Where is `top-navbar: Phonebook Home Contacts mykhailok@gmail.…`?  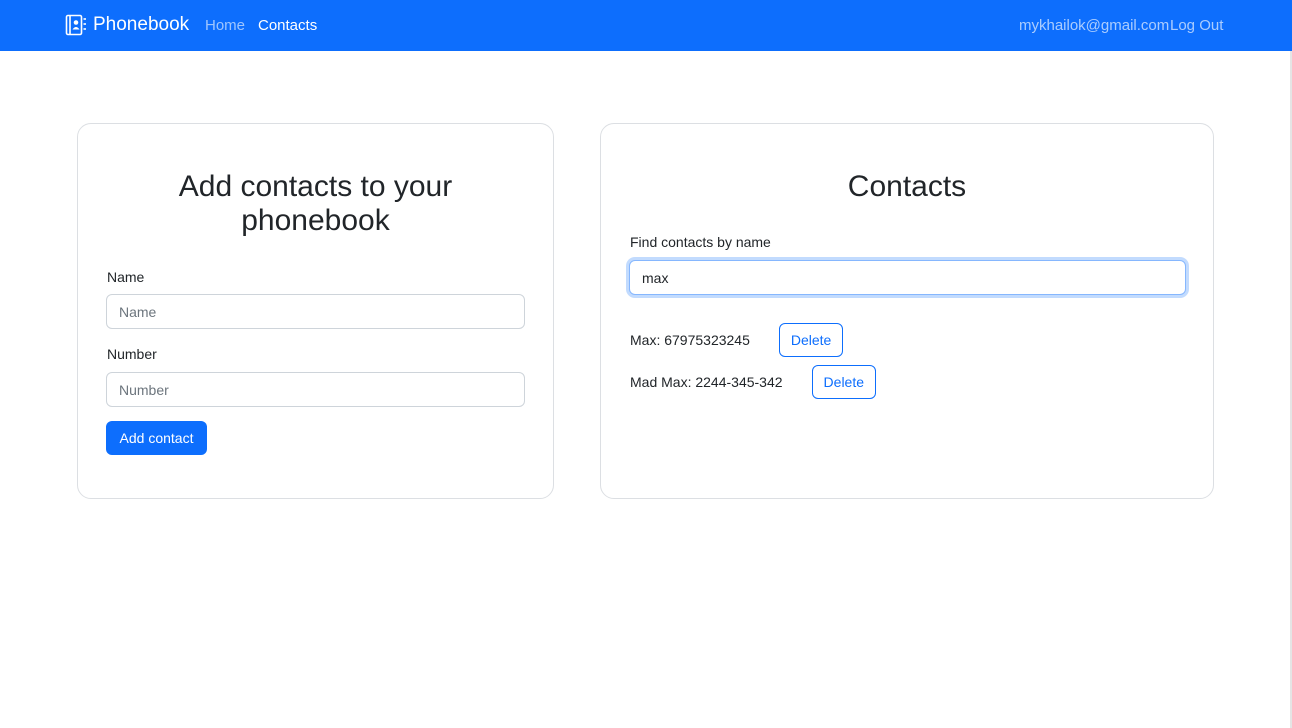
top-navbar: Phonebook Home Contacts mykhailok@gmail.… is located at coordinates (646, 25).